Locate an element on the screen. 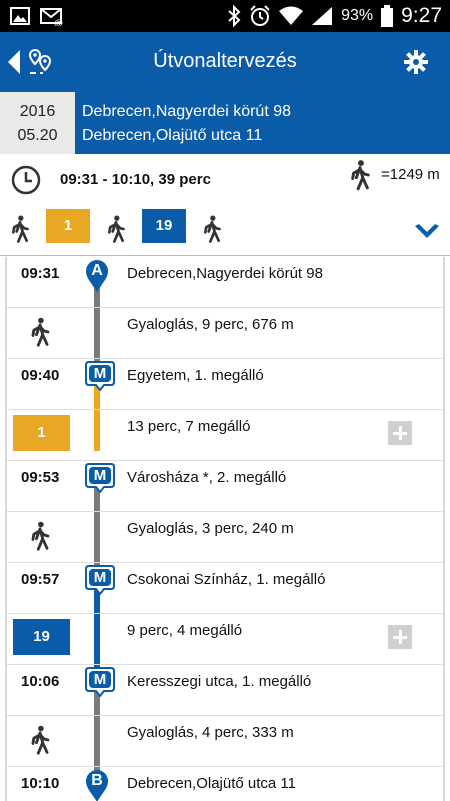  legs-strip: 1 19 is located at coordinates (225, 230).